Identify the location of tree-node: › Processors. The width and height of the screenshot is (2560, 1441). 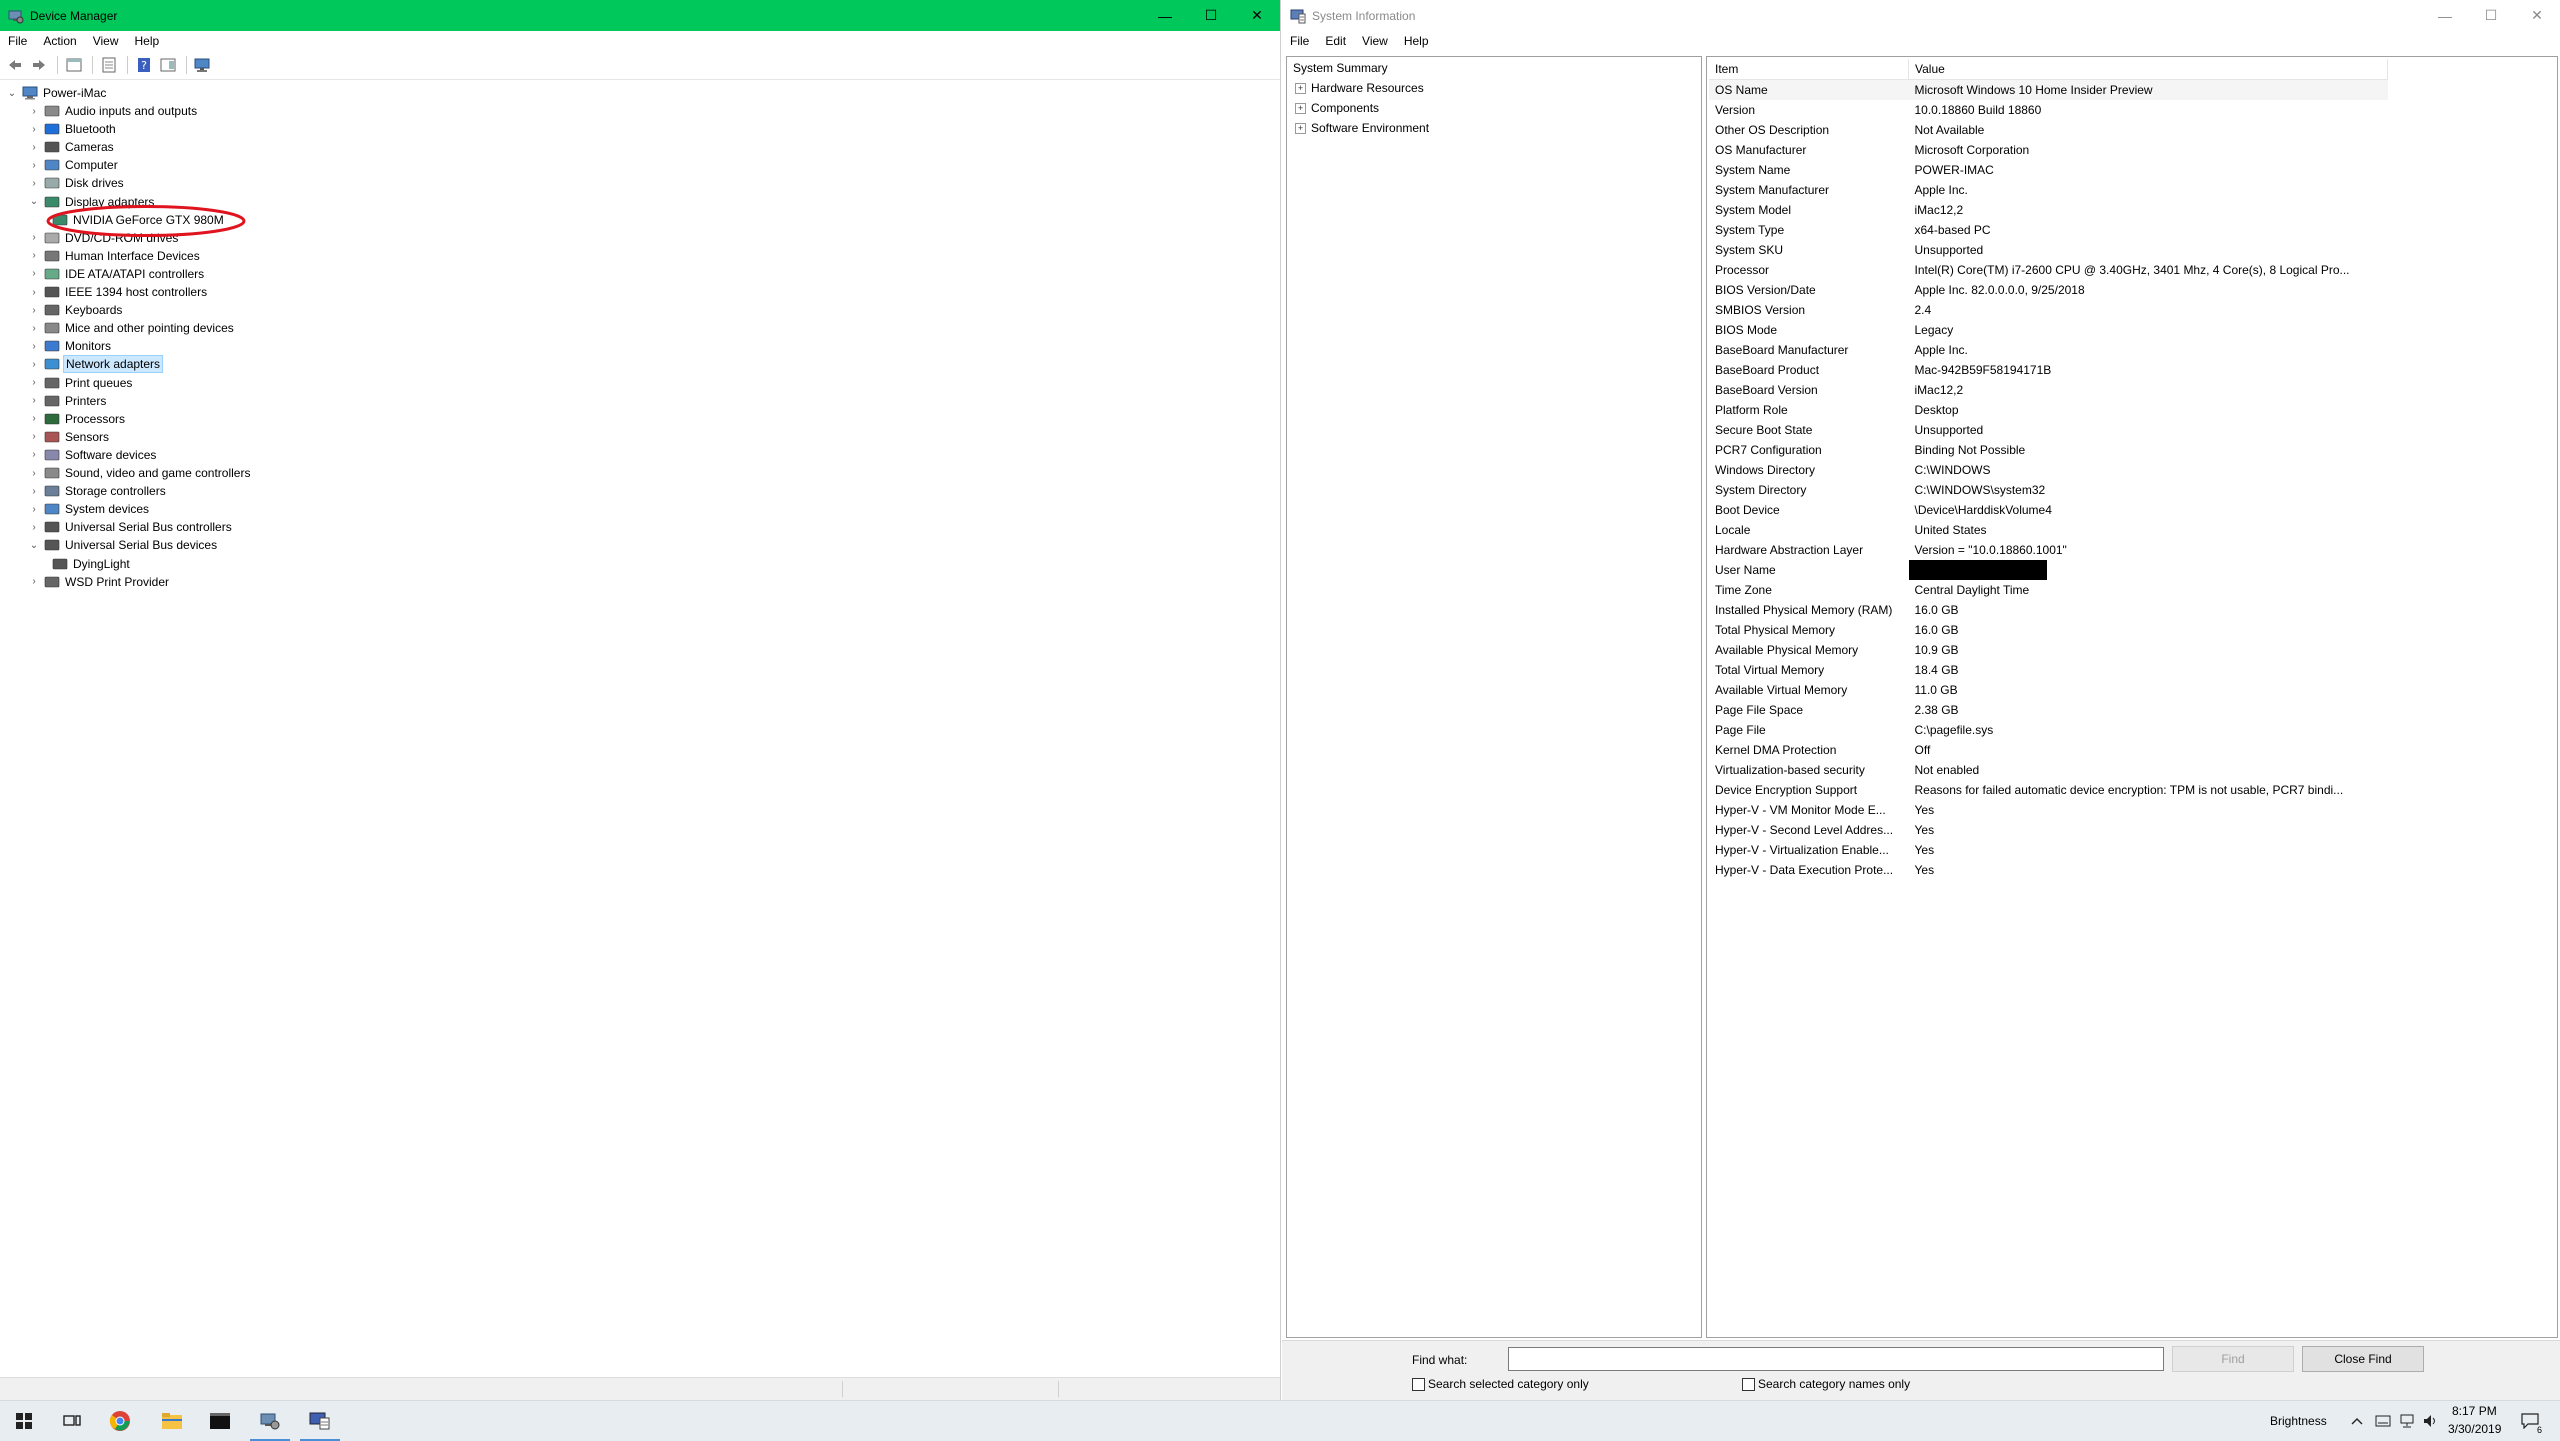
(77, 419).